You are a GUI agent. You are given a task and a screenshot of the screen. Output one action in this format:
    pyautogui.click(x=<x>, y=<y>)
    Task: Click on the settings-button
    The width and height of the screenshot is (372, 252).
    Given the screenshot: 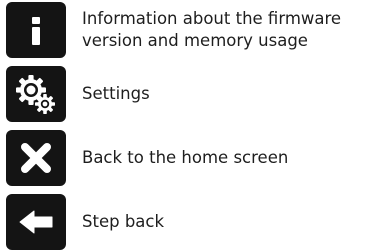 What is the action you would take?
    pyautogui.click(x=36, y=94)
    